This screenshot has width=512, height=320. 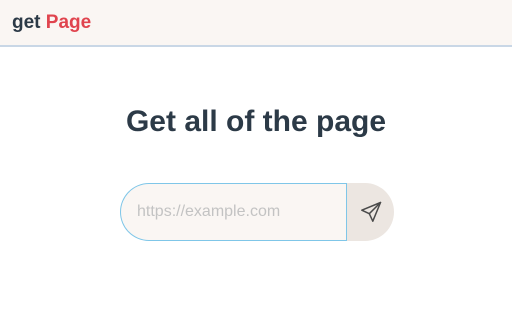 I want to click on submit-button, so click(x=370, y=212).